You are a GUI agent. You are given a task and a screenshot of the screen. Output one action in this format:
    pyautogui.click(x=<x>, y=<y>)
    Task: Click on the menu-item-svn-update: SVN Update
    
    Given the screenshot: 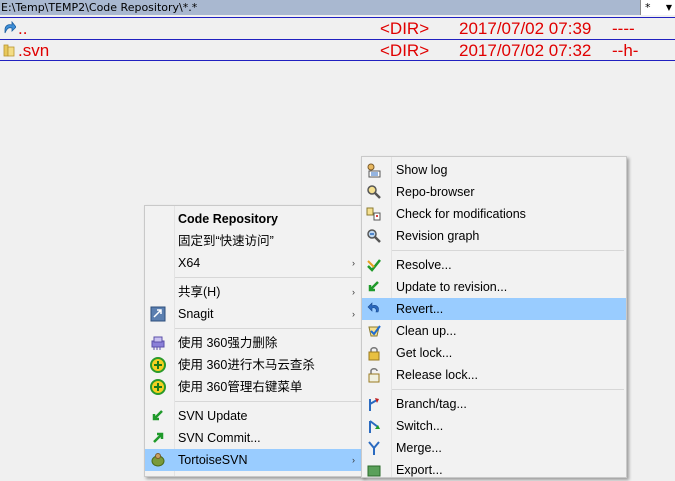 What is the action you would take?
    pyautogui.click(x=254, y=416)
    